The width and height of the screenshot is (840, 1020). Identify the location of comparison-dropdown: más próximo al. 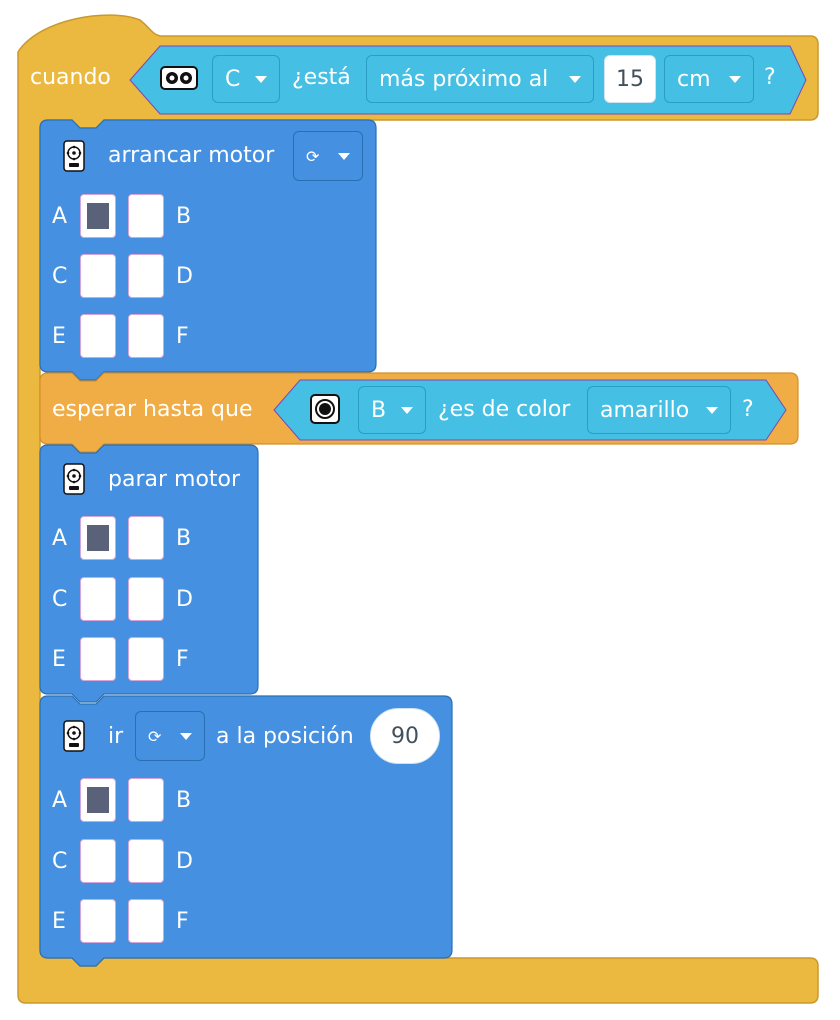
(480, 79).